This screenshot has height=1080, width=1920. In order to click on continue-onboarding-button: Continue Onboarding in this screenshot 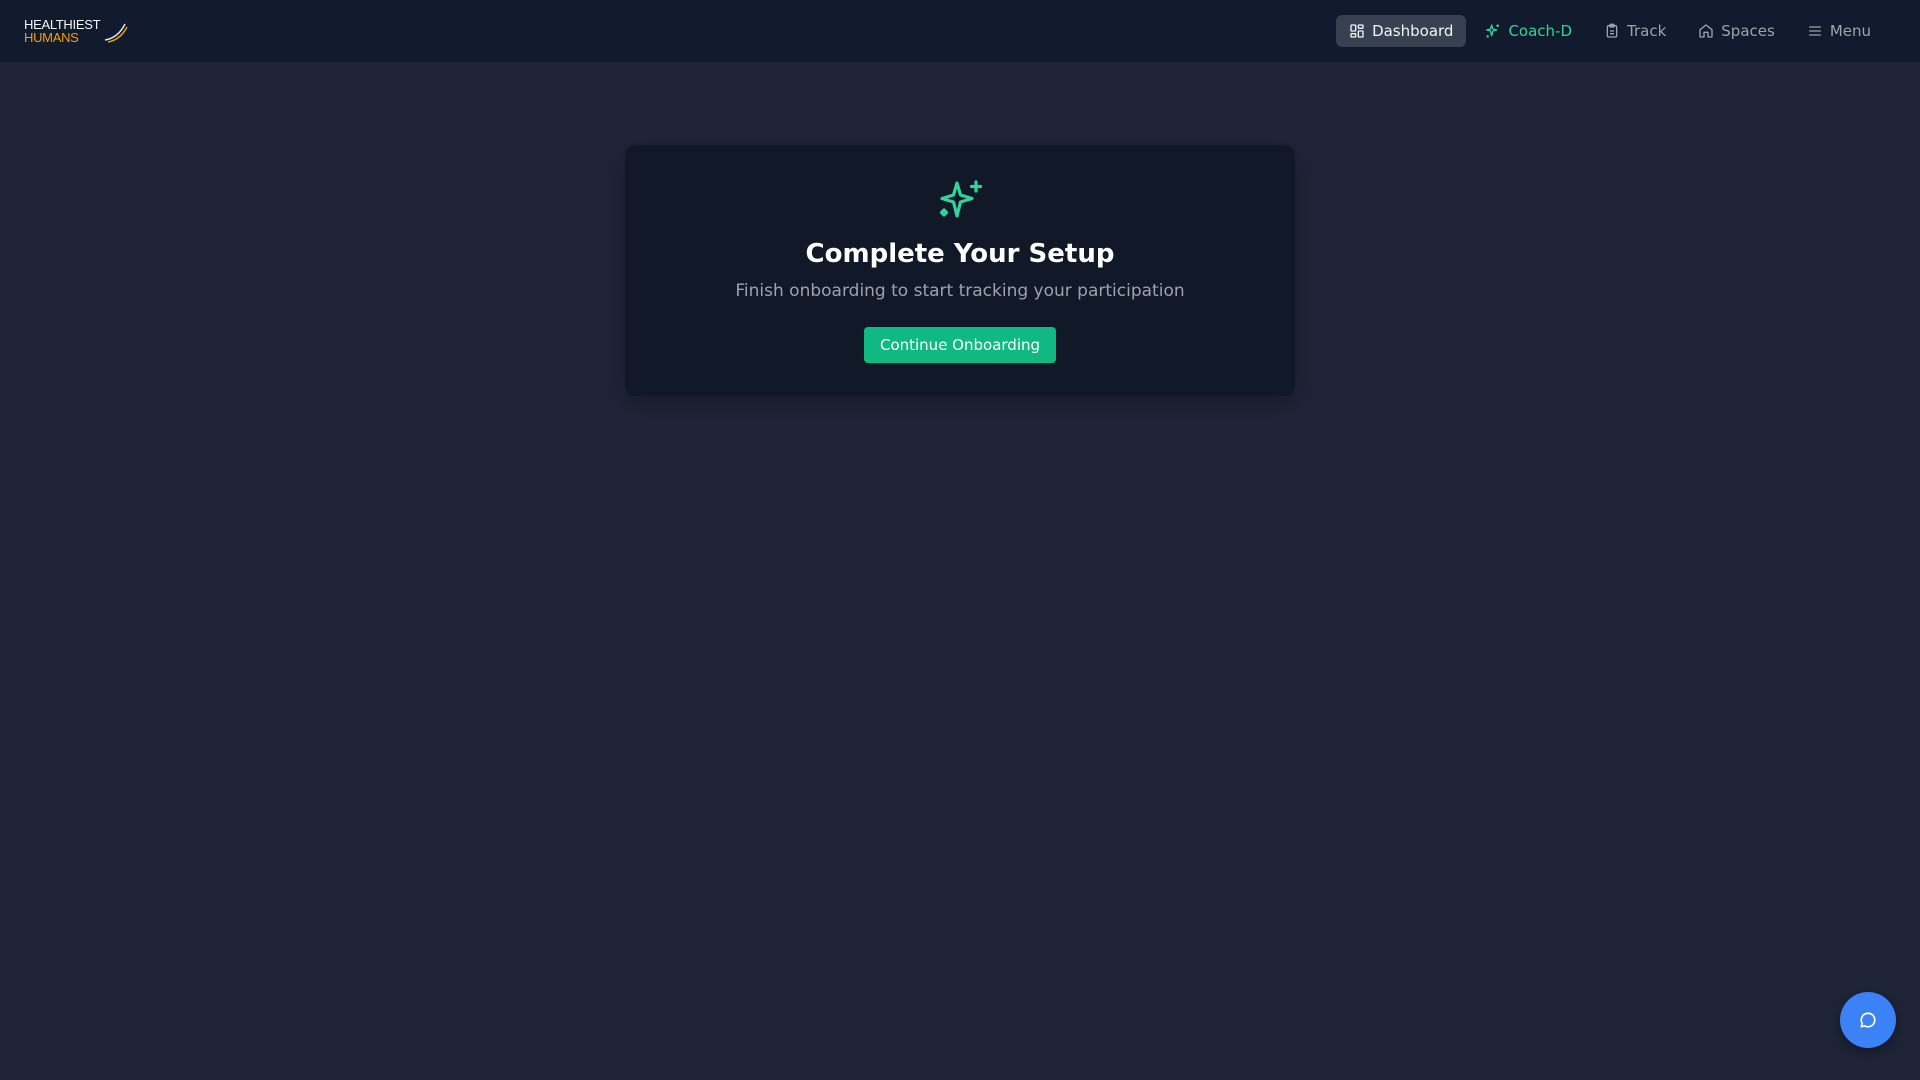, I will do `click(960, 345)`.